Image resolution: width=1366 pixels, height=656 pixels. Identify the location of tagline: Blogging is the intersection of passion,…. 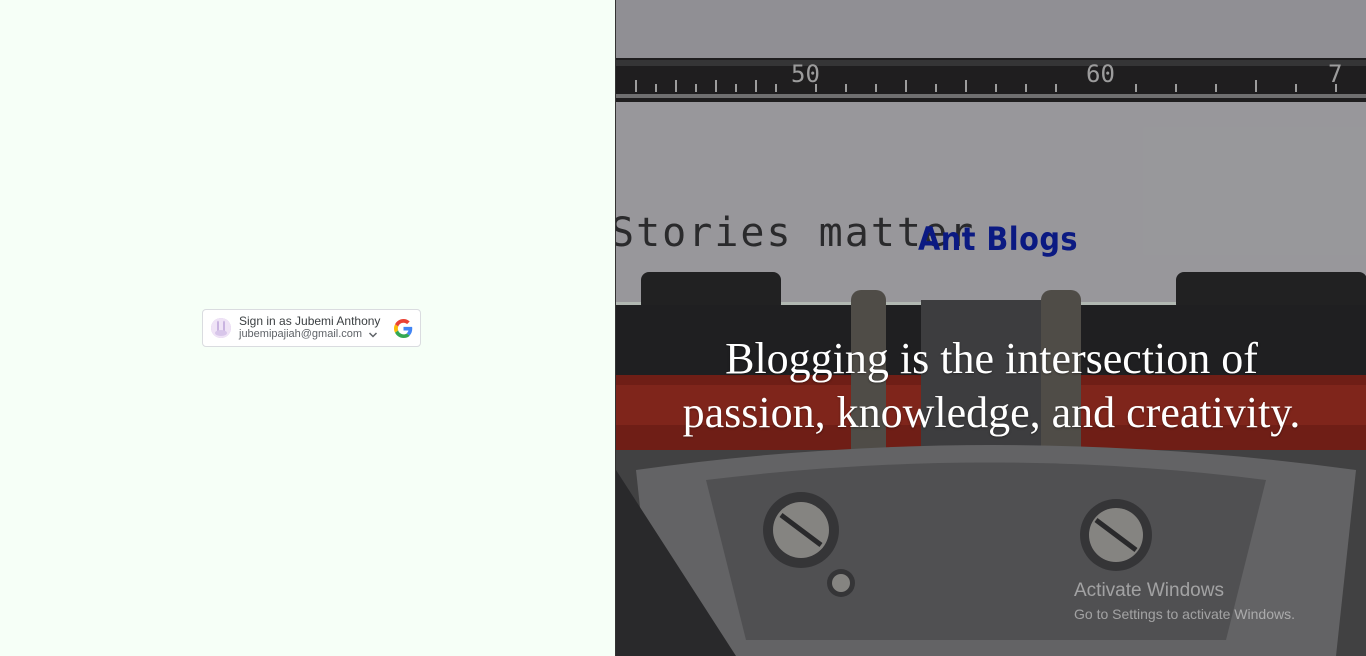
(991, 386).